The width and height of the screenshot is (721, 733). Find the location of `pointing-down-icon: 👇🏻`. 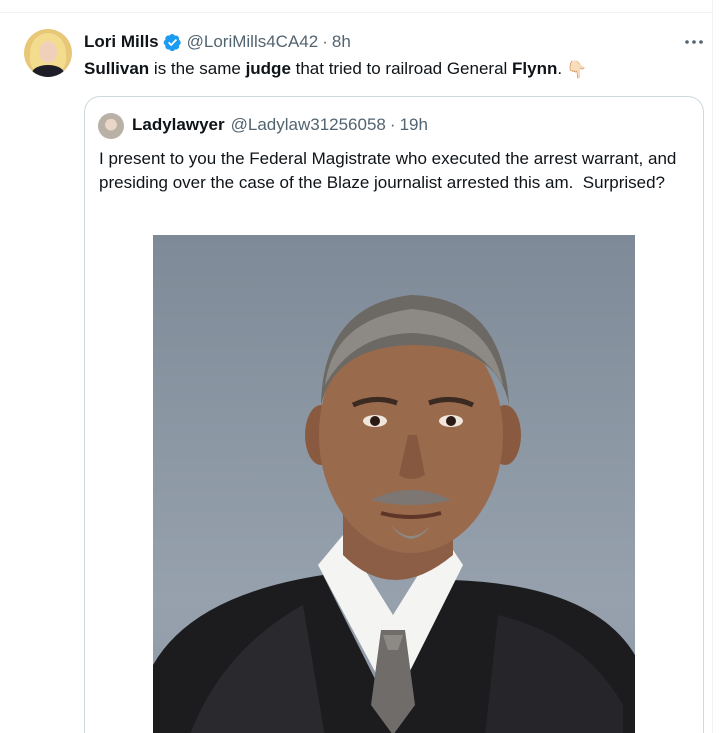

pointing-down-icon: 👇🏻 is located at coordinates (577, 69).